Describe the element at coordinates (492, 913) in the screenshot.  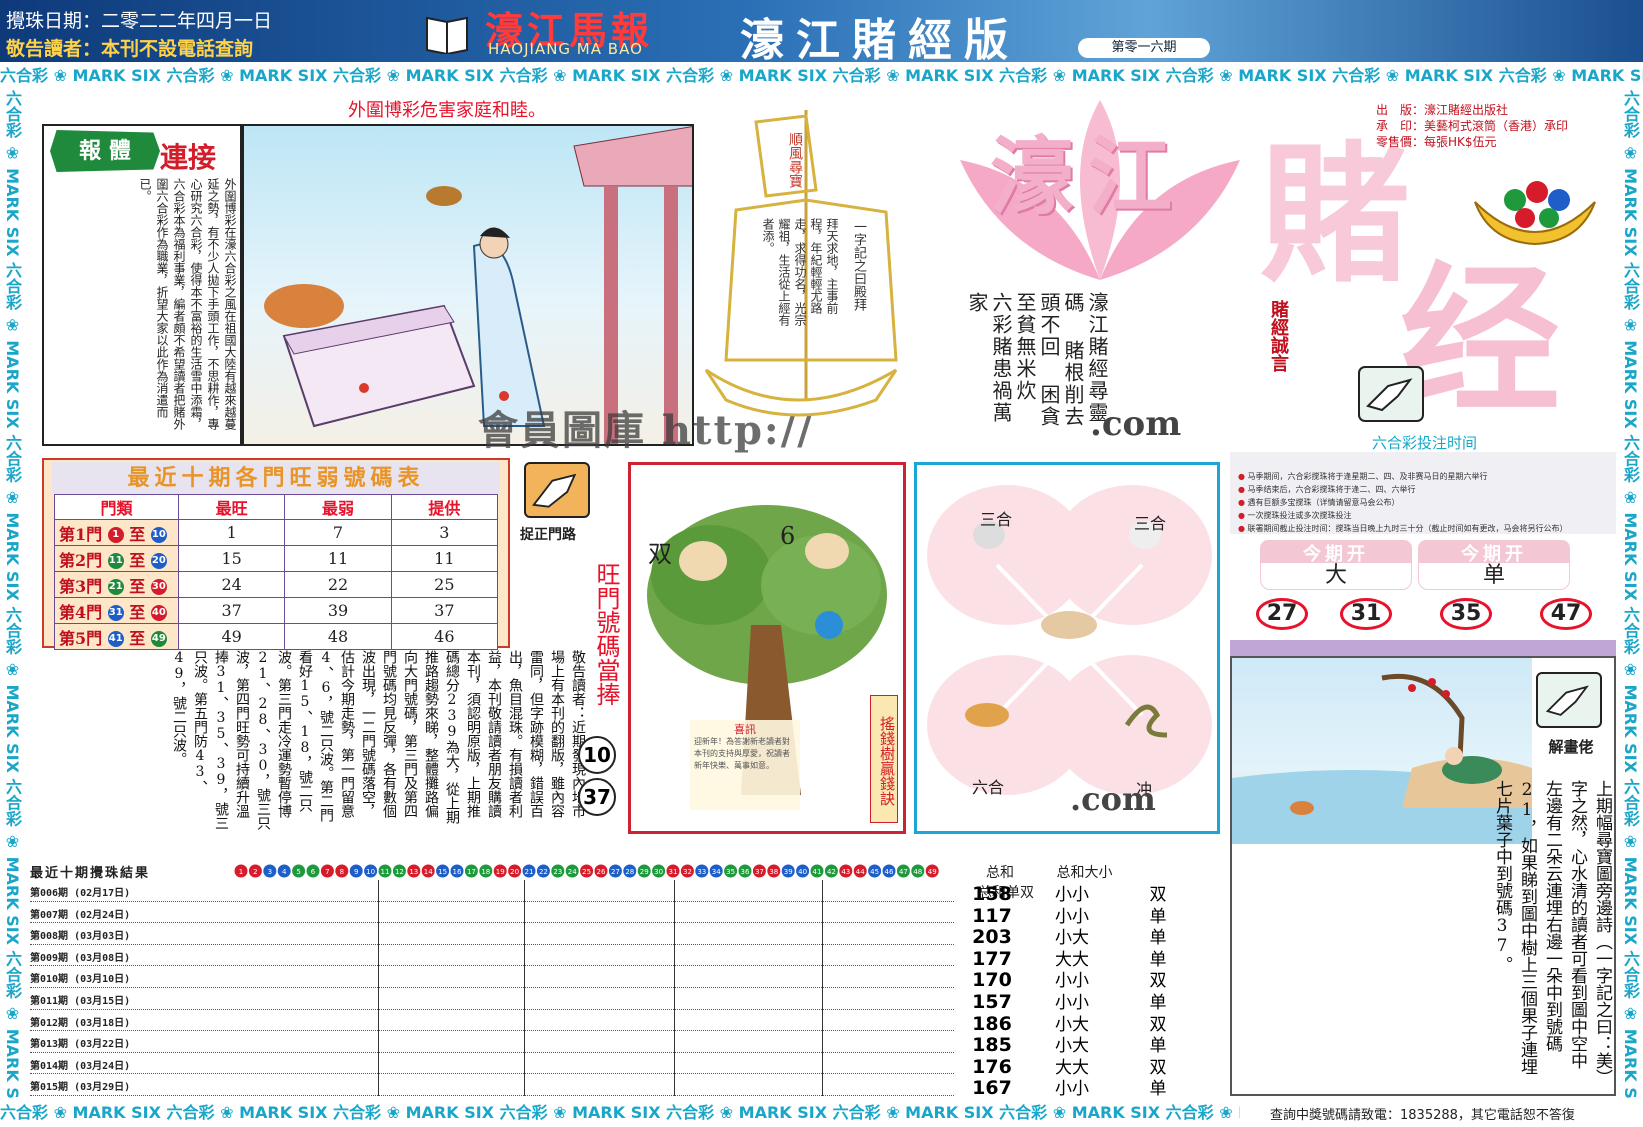
I see `table-row: 第007期 (02月24日)` at that location.